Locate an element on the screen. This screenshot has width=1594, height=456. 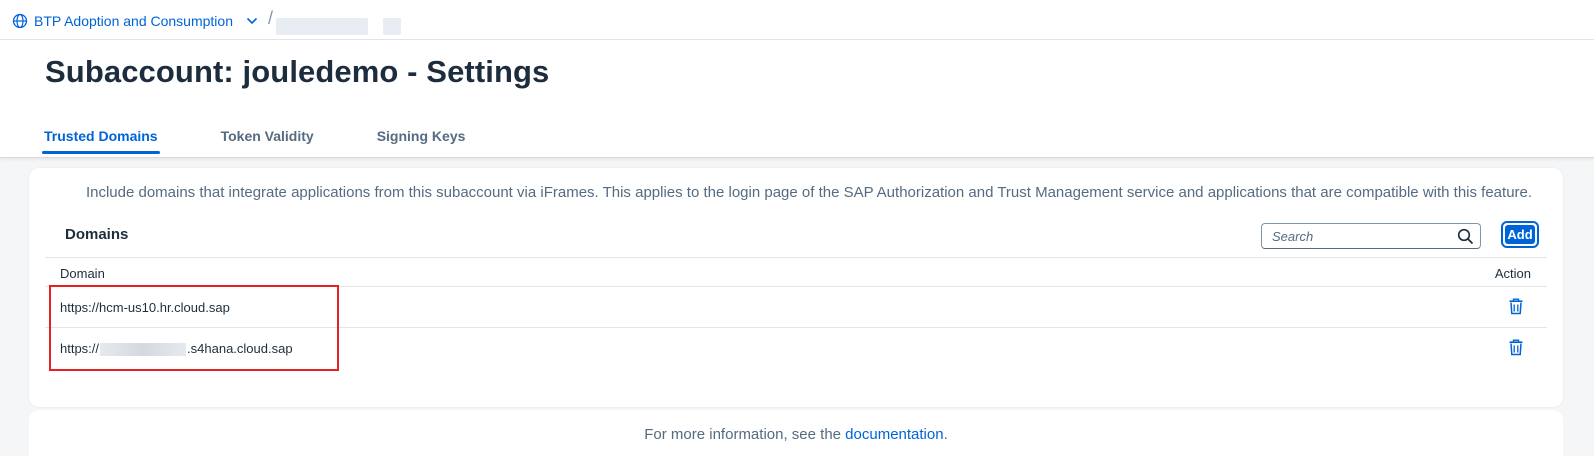
tab-trusted-domains: Trusted Domains is located at coordinates (101, 141).